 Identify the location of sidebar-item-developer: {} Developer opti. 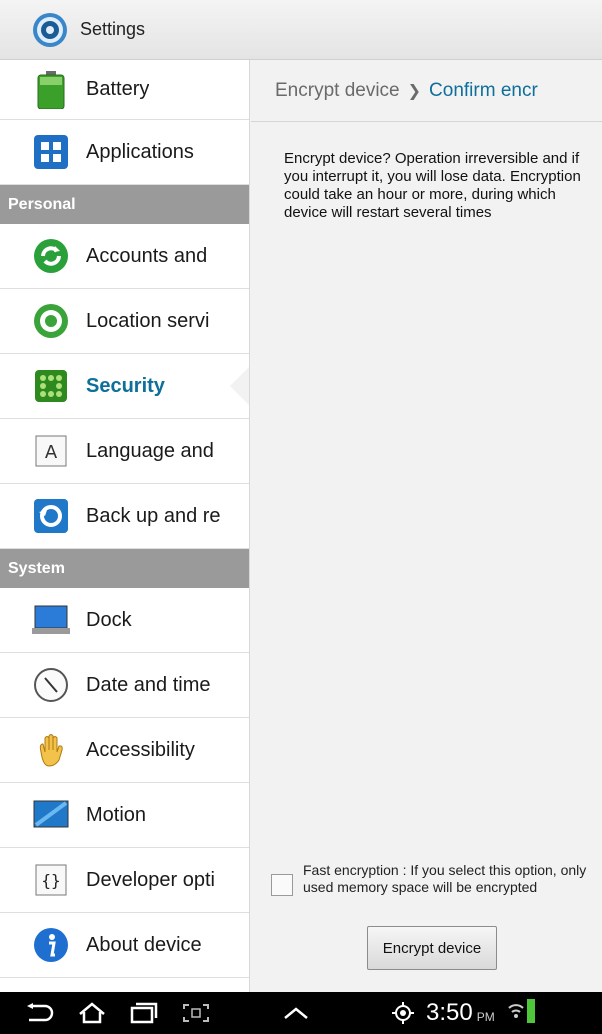
(124, 880).